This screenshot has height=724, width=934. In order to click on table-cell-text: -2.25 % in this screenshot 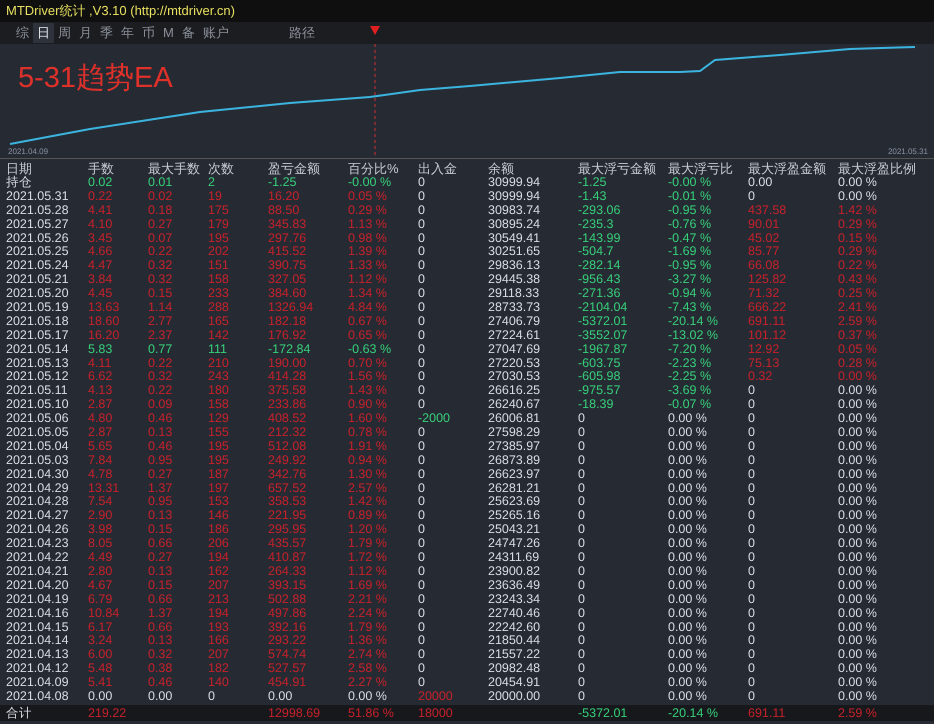, I will do `click(690, 377)`.